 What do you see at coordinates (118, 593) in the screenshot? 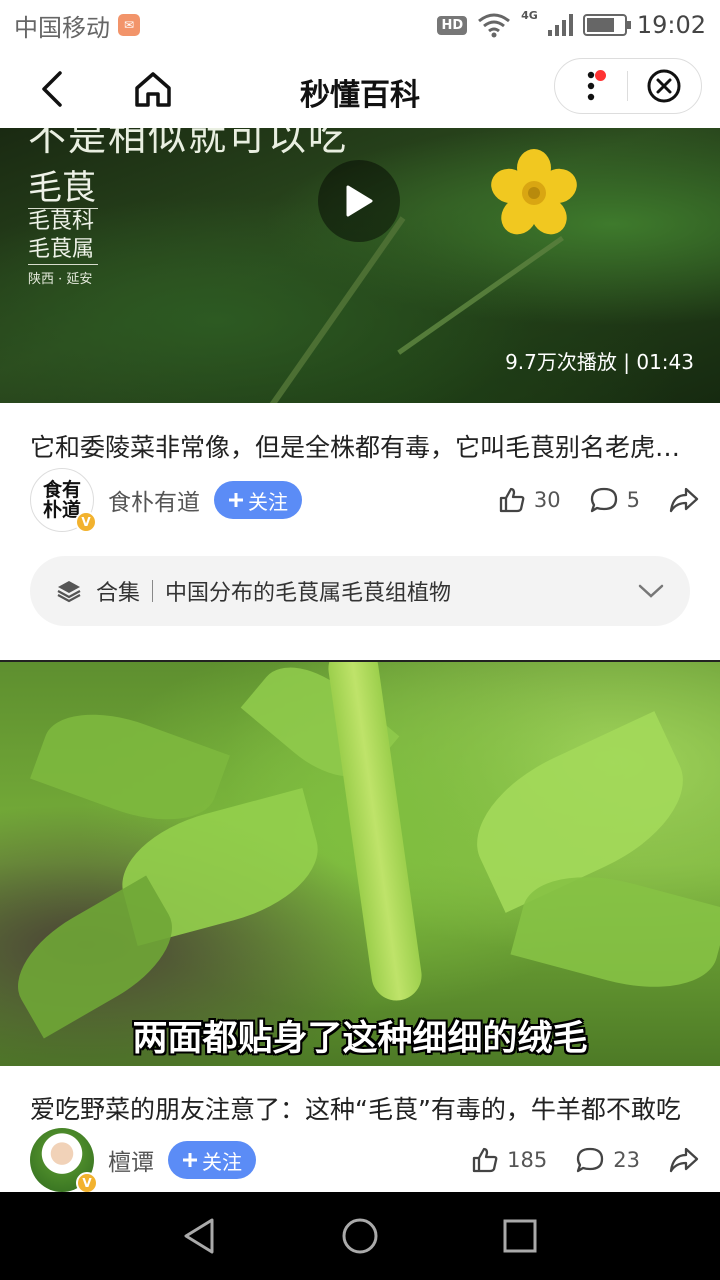
I see `collection-label: 合集` at bounding box center [118, 593].